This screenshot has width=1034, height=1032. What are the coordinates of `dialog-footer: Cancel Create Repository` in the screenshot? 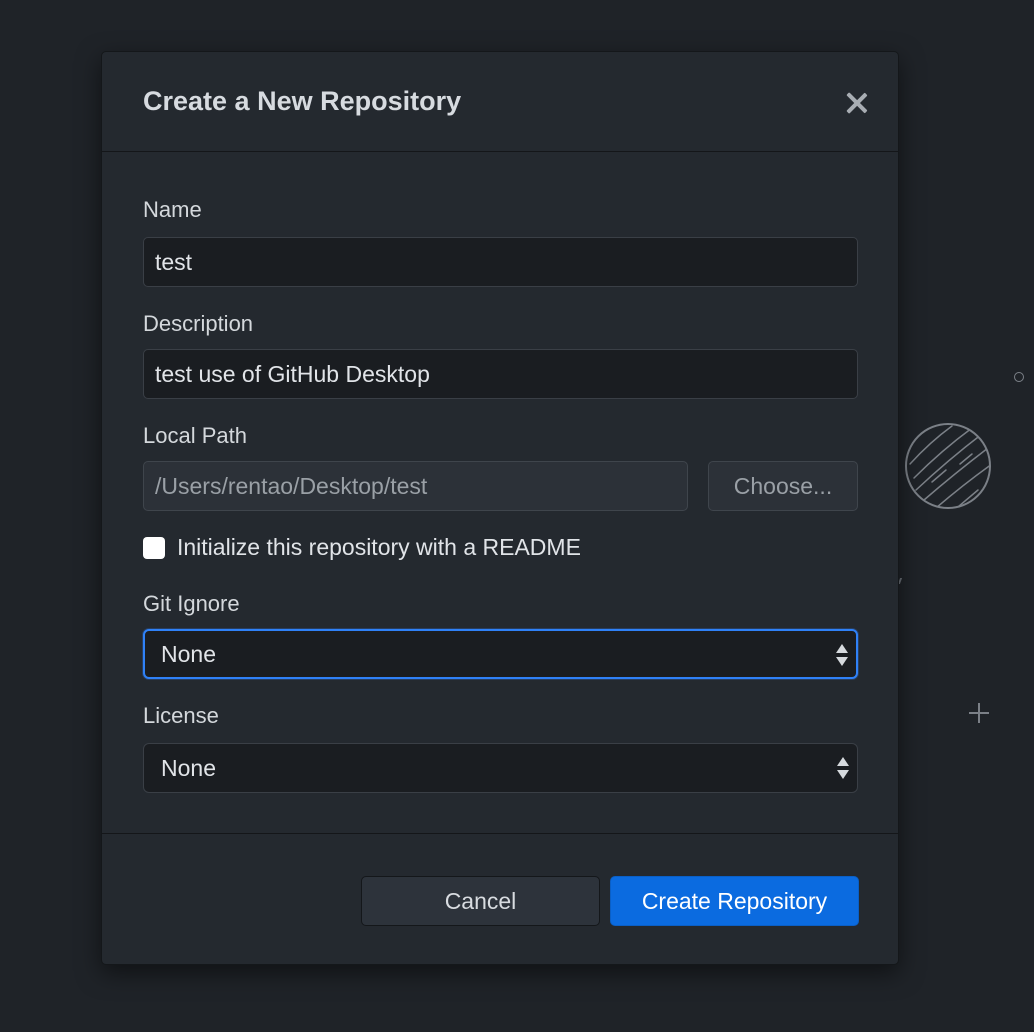 It's located at (500, 898).